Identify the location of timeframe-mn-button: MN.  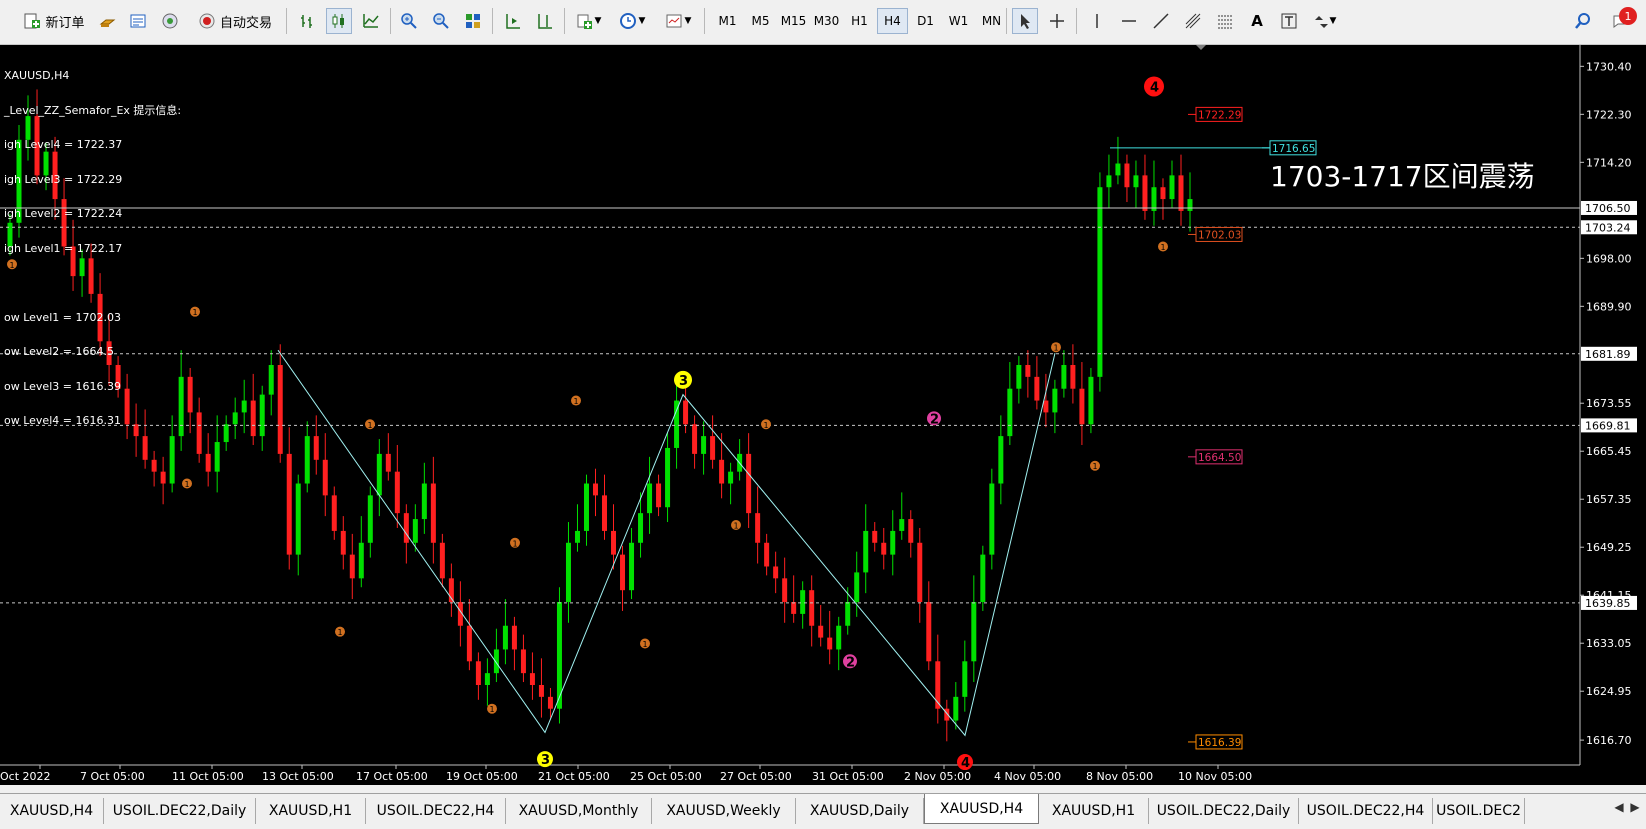
(991, 21).